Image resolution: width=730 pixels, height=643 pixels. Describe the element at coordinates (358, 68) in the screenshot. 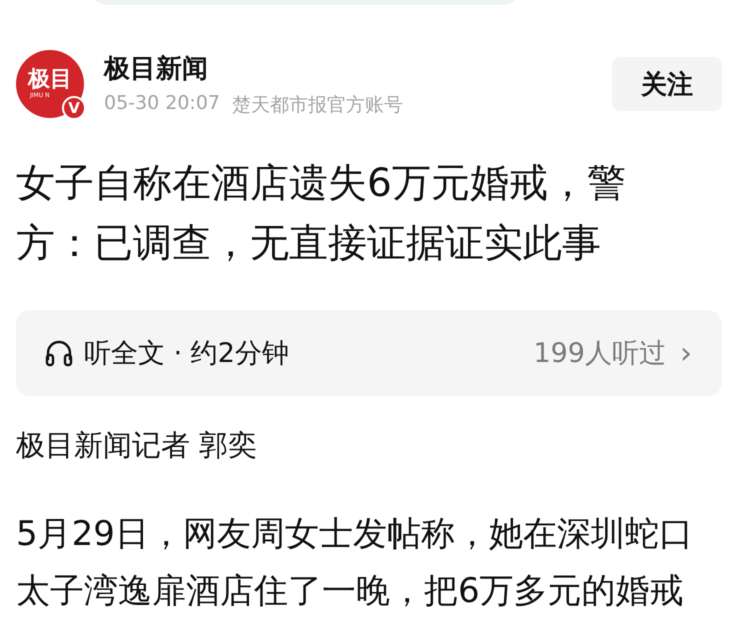

I see `author-name: 极目新闻` at that location.